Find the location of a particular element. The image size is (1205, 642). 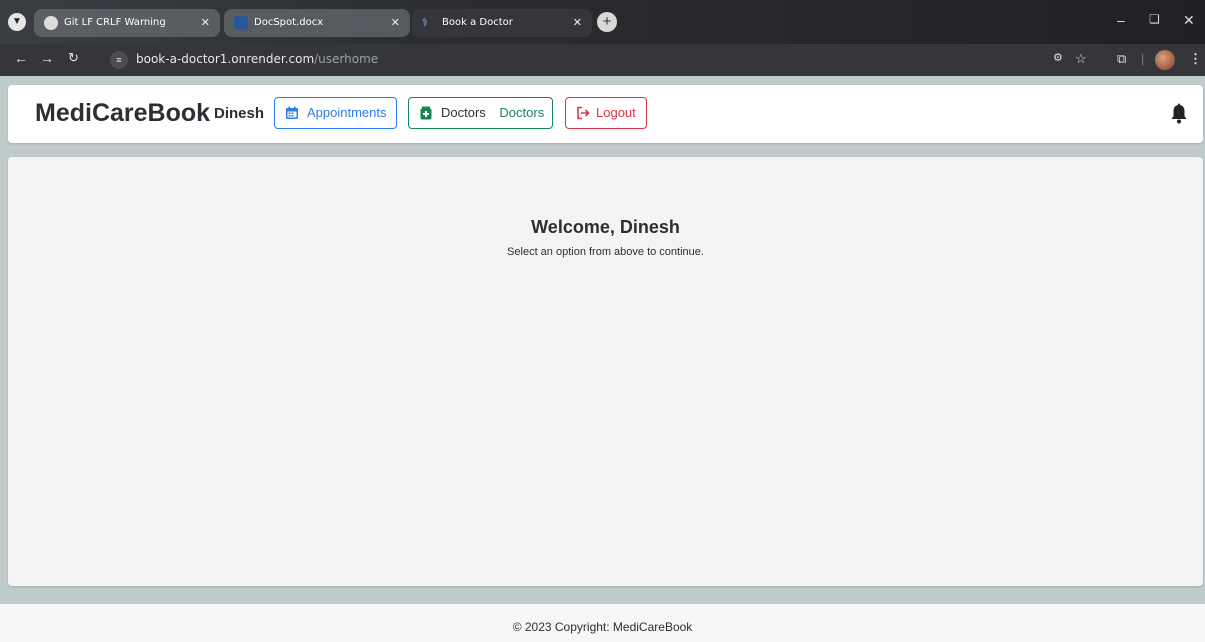

url-host: book-a-doctor1.onrender.com is located at coordinates (225, 59).